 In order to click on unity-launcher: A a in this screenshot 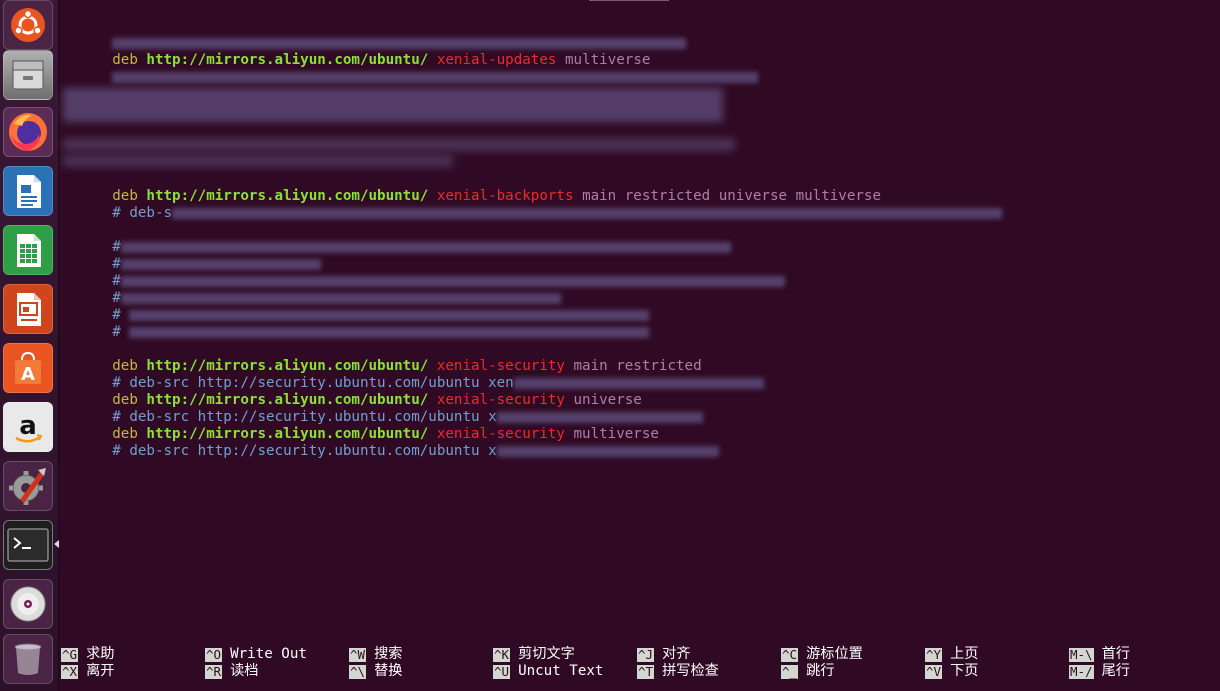, I will do `click(29, 345)`.